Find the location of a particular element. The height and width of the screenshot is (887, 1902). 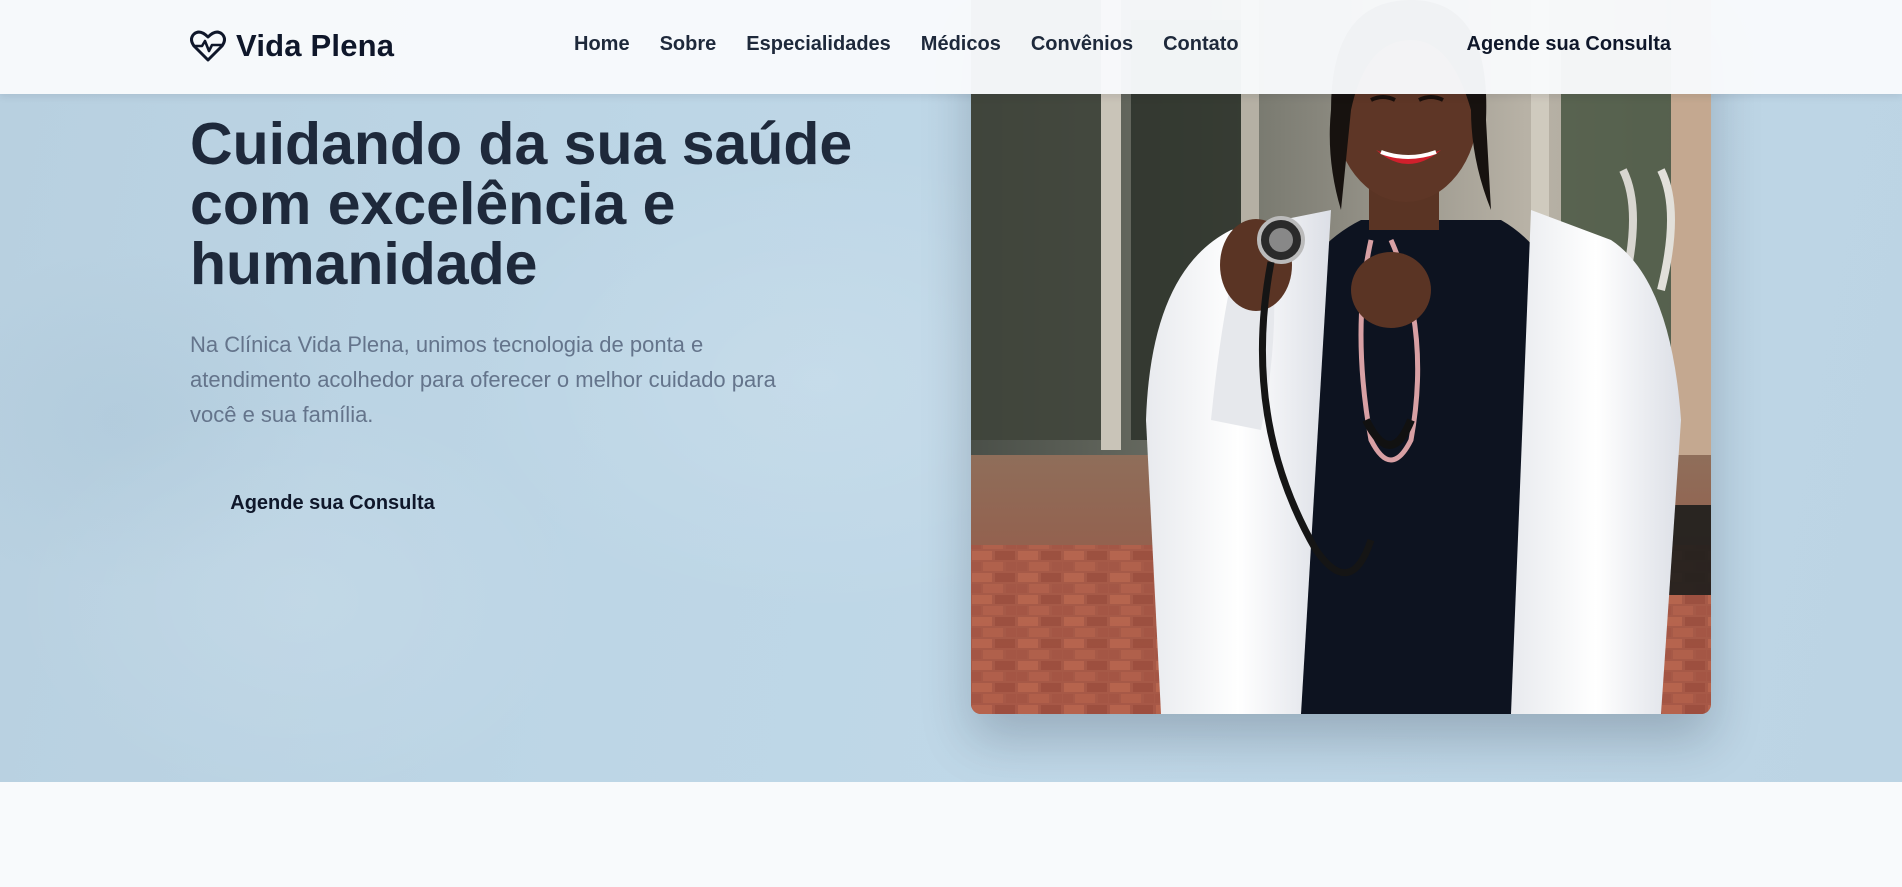

brand-logo: Vida Plena is located at coordinates (292, 46).